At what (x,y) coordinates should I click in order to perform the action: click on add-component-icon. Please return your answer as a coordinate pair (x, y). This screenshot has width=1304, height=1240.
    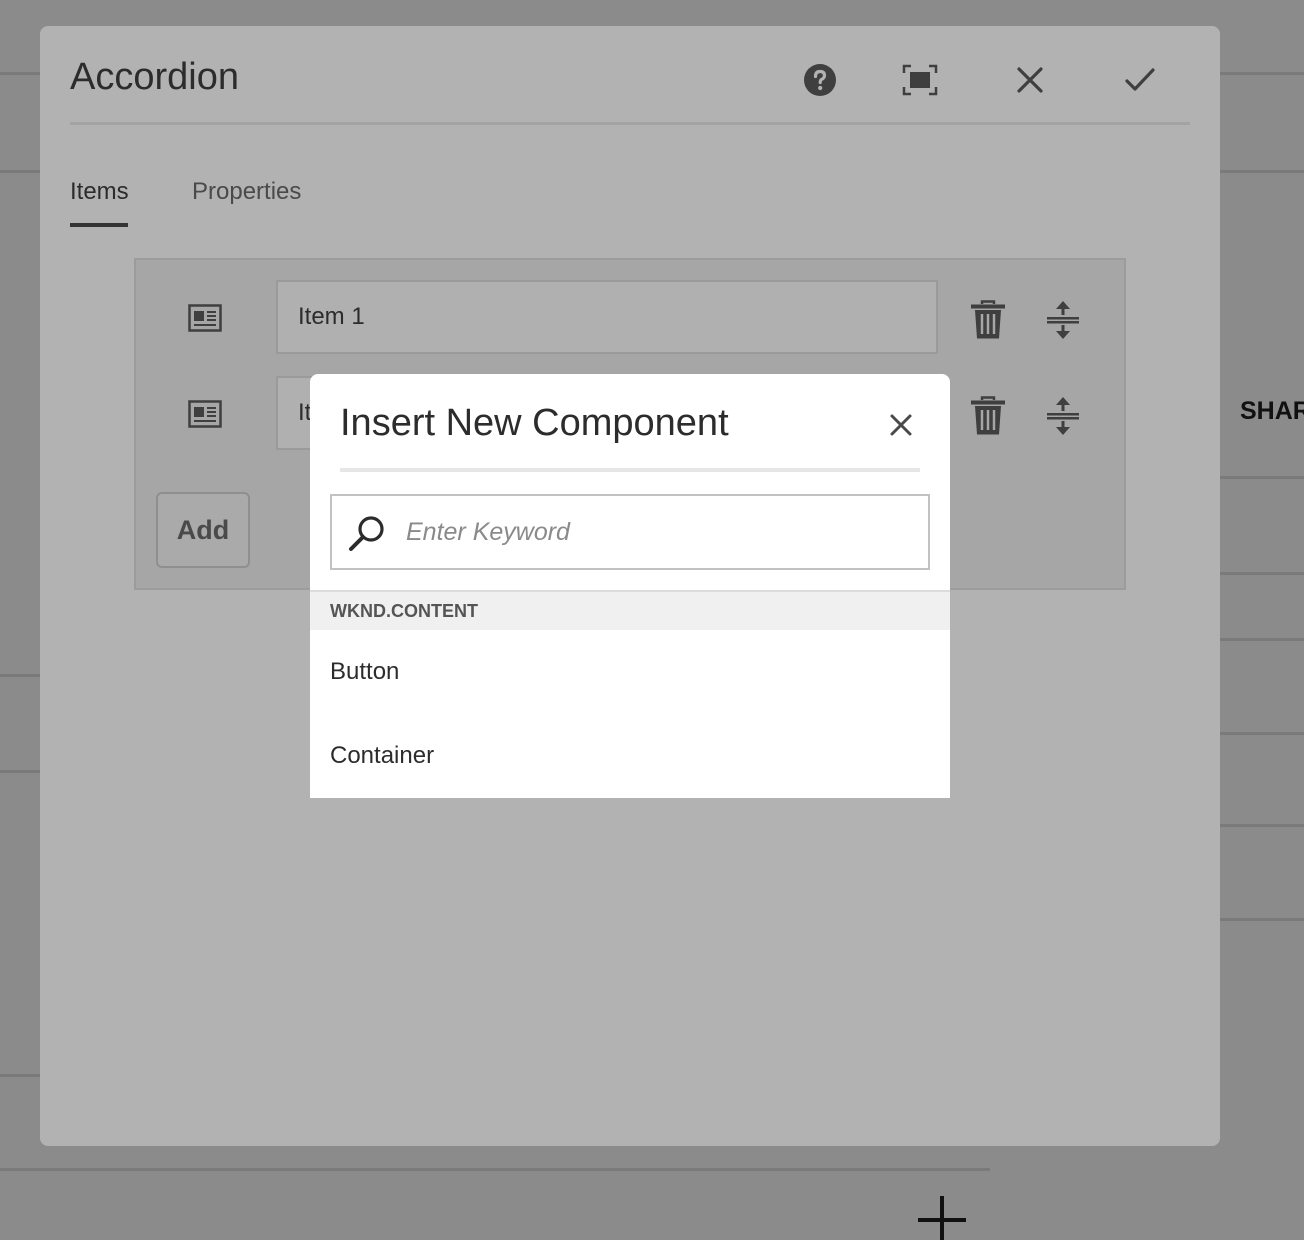
    Looking at the image, I should click on (942, 1218).